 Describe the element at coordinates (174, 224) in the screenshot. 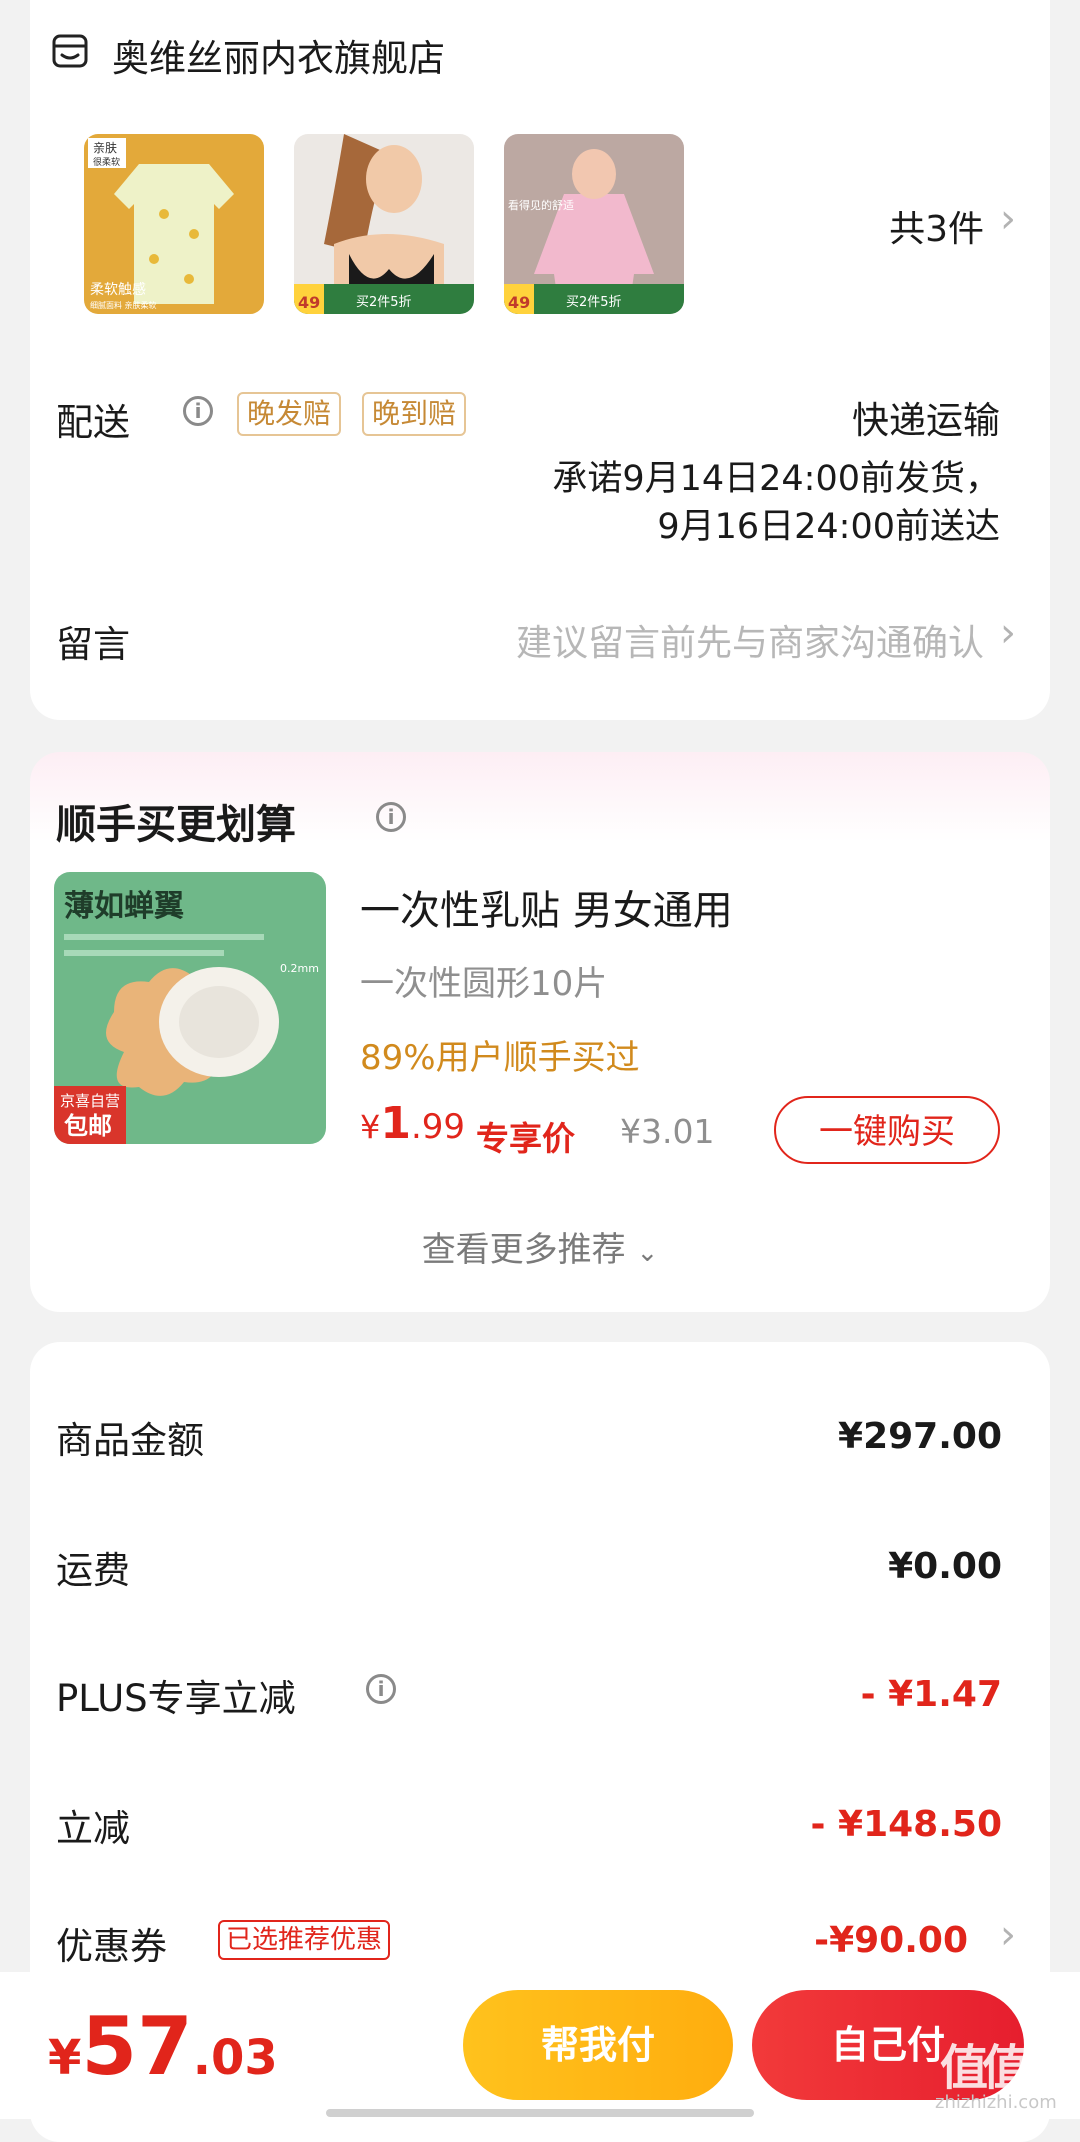

I see `product-thumbnail-1: 亲肤 很柔软 柔软触感 细腻面料 亲肤柔软` at that location.